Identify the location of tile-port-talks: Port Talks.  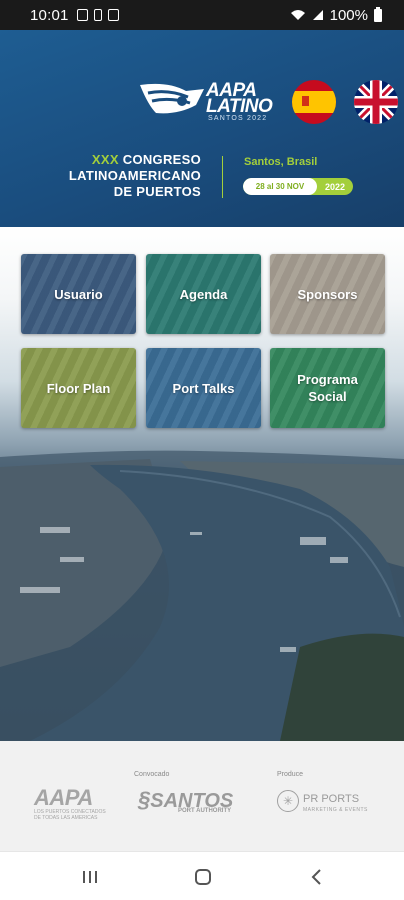
(203, 388).